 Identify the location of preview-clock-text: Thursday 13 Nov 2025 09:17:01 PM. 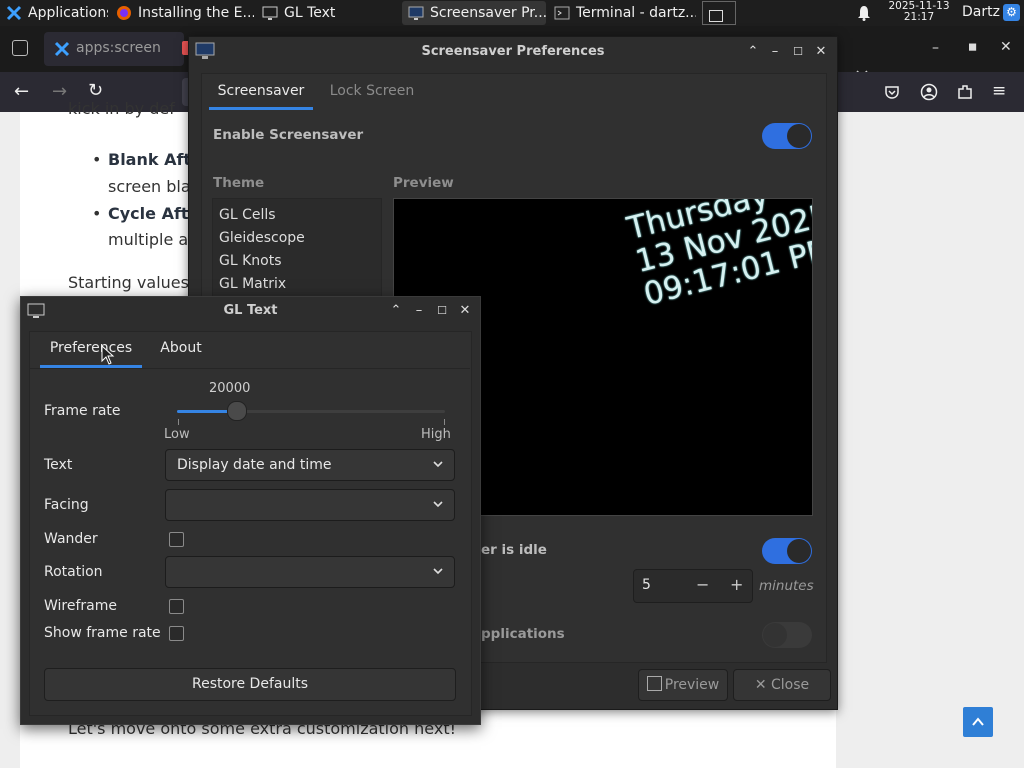
(718, 256).